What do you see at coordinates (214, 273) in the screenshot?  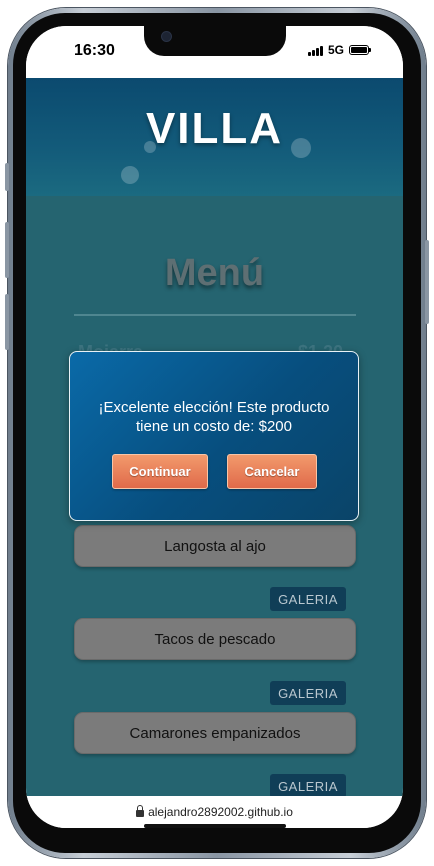 I see `menu-title: Menú` at bounding box center [214, 273].